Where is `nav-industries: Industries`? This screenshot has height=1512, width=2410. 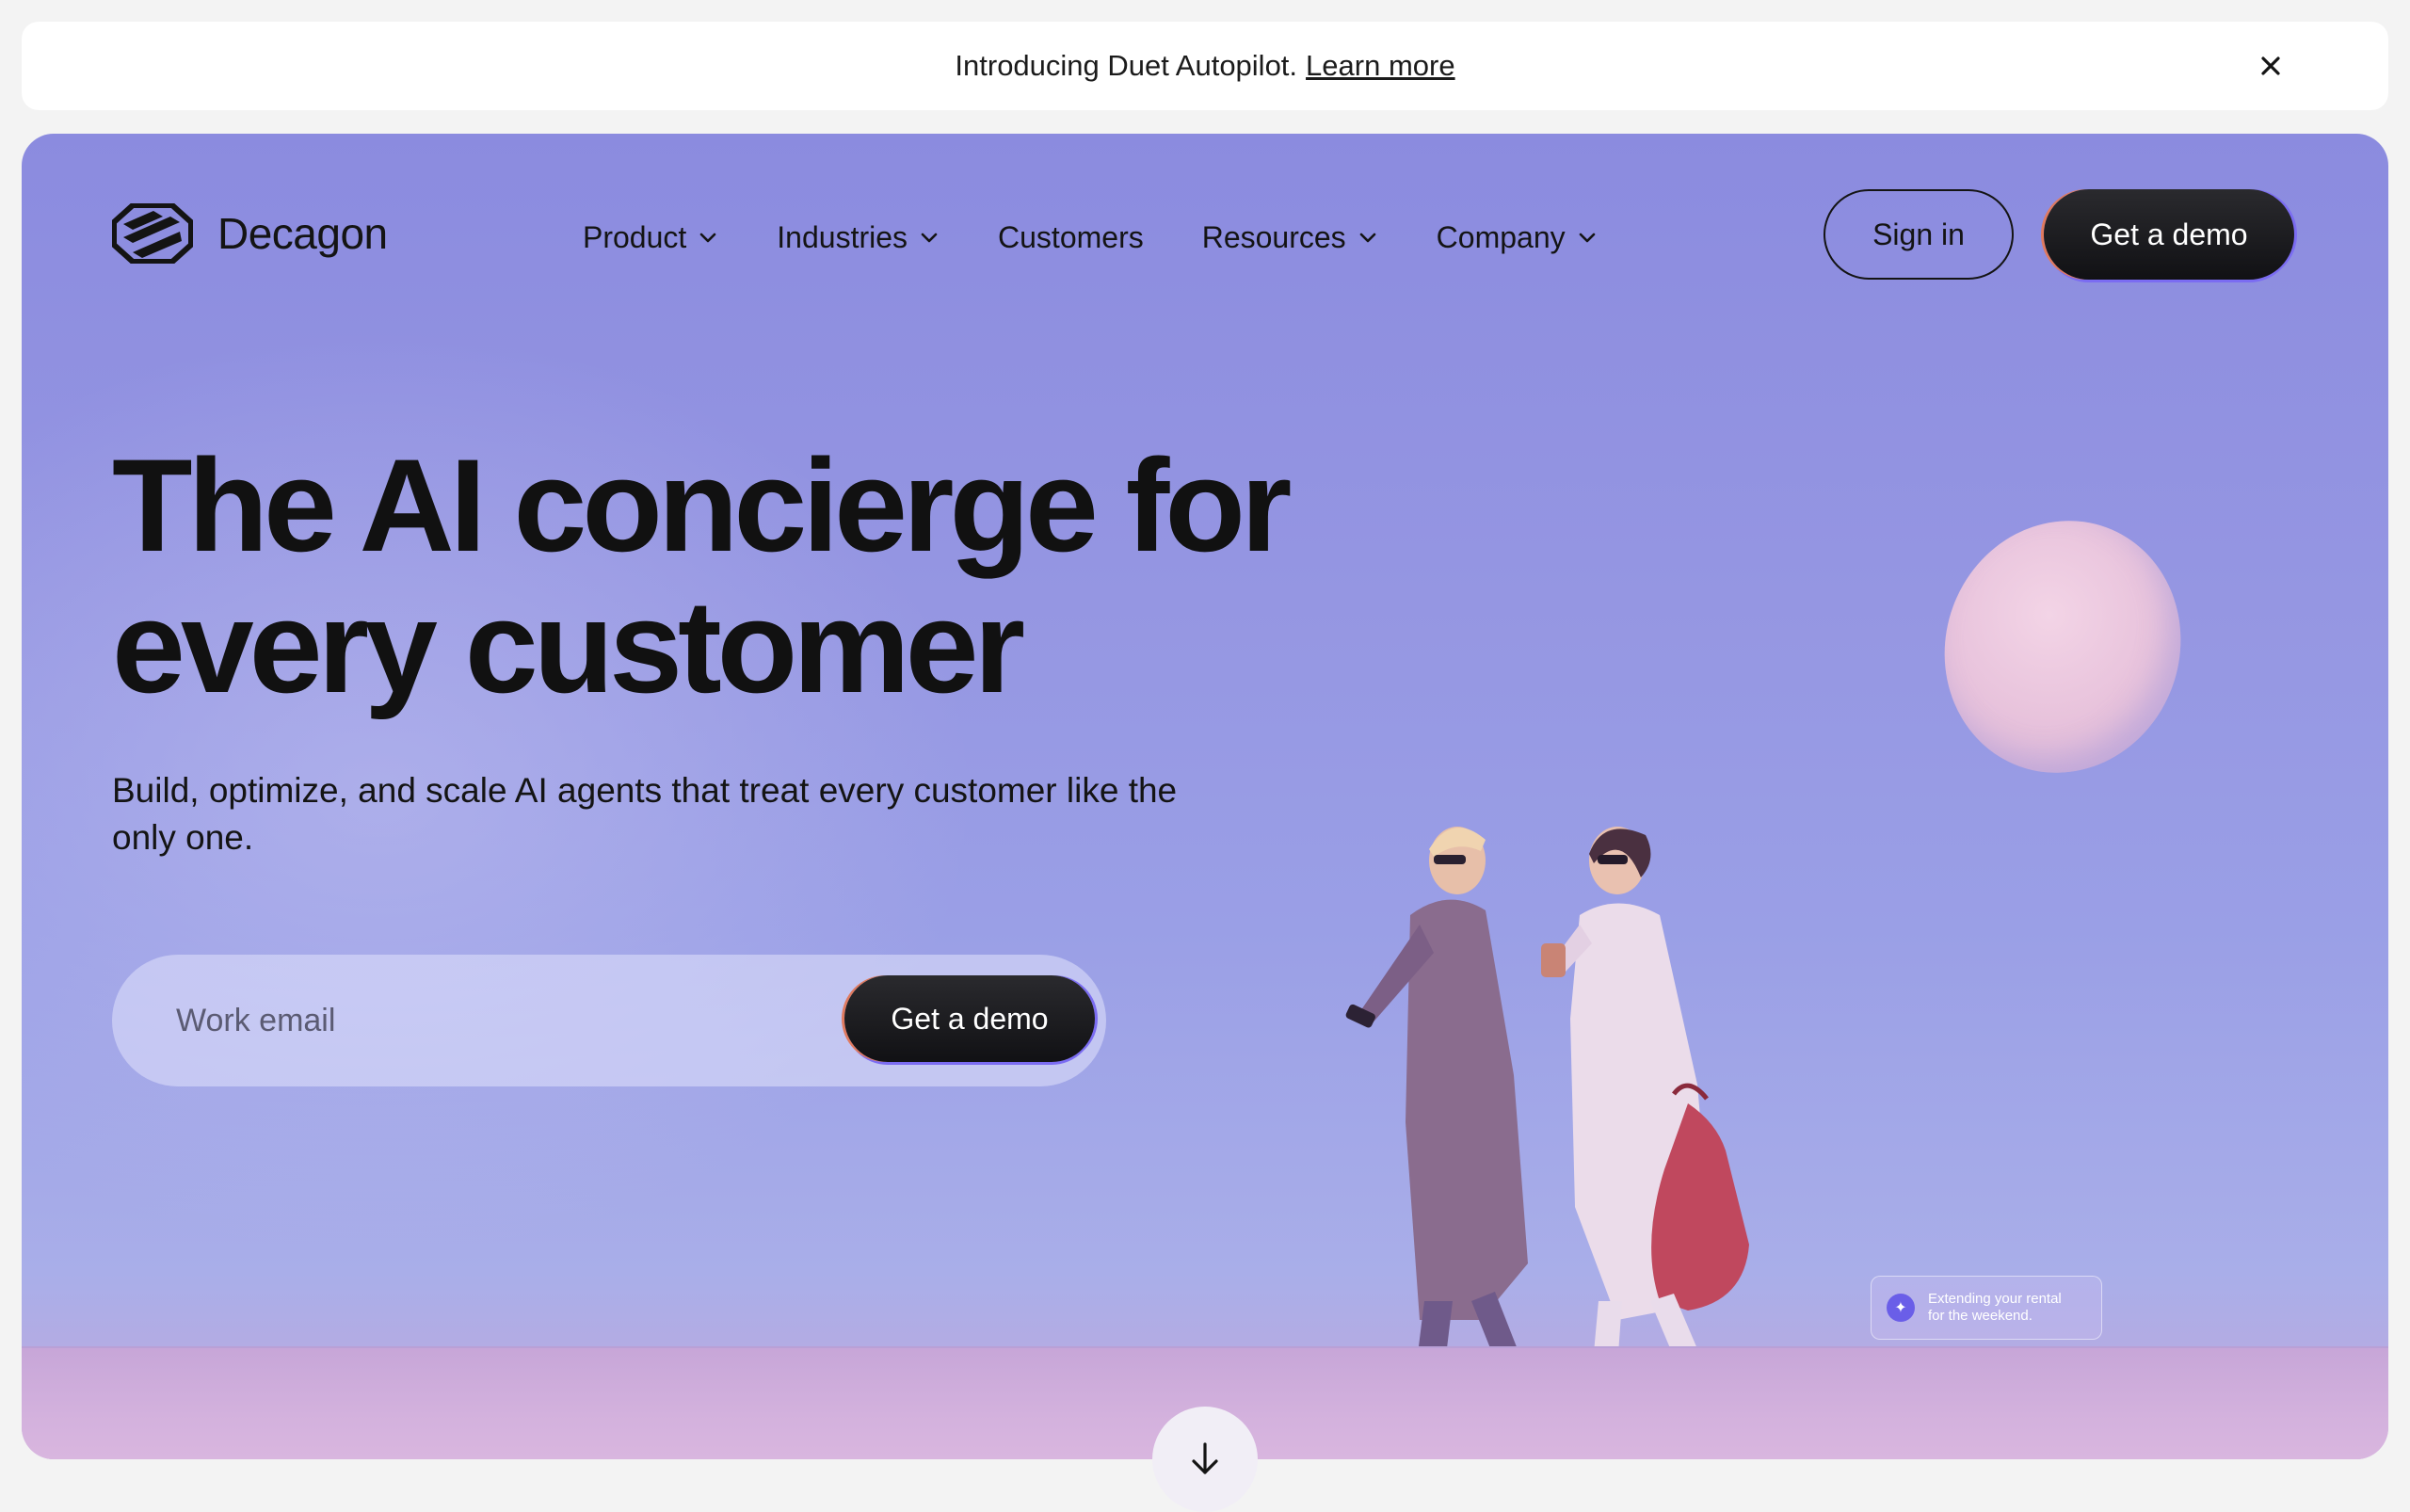
nav-industries: Industries is located at coordinates (858, 237).